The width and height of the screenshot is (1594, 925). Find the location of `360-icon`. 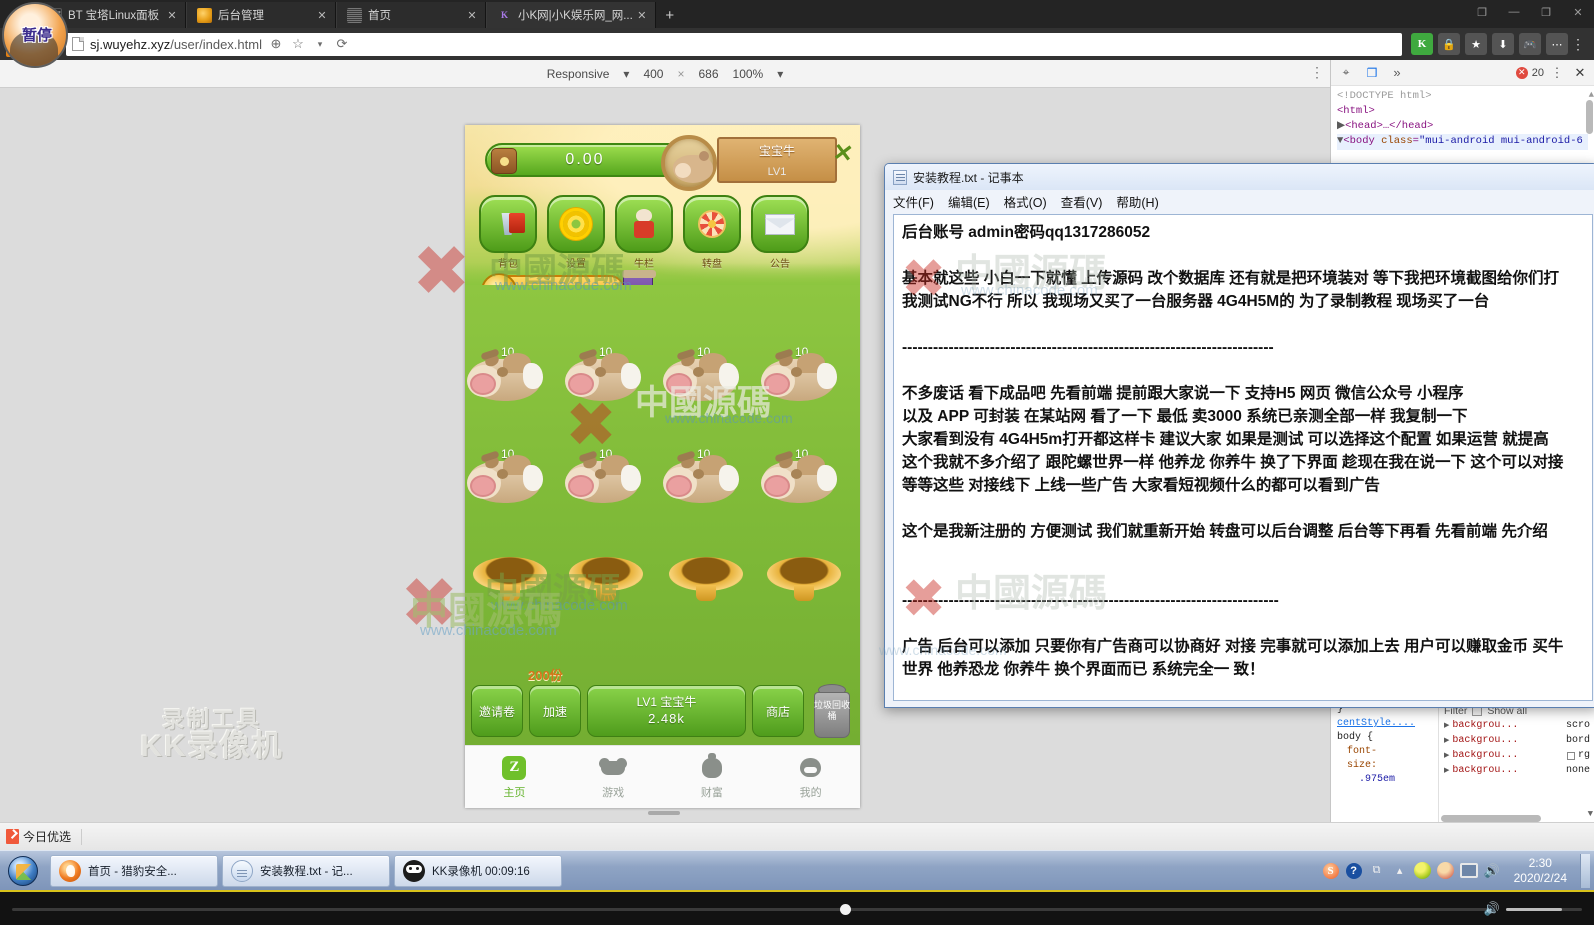

360-icon is located at coordinates (1423, 871).